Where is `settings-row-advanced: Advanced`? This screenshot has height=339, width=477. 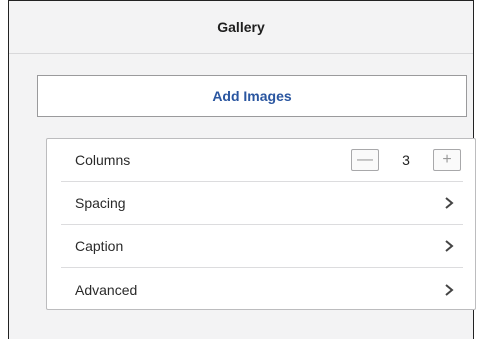
settings-row-advanced: Advanced is located at coordinates (262, 289).